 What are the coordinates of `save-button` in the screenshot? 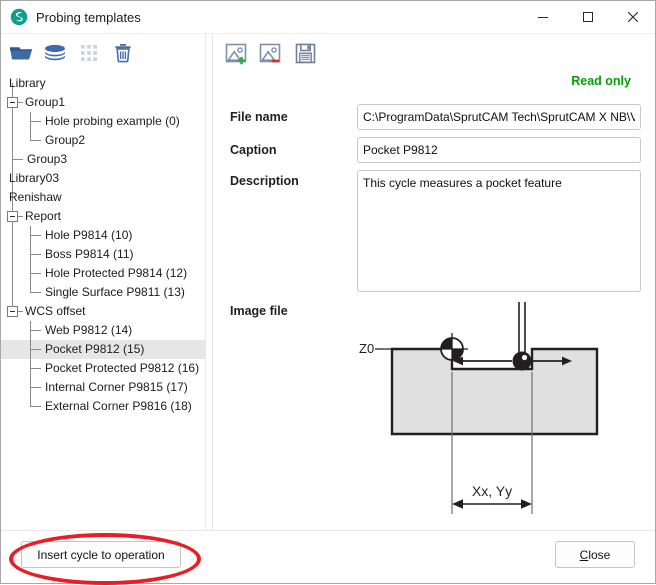 It's located at (306, 54).